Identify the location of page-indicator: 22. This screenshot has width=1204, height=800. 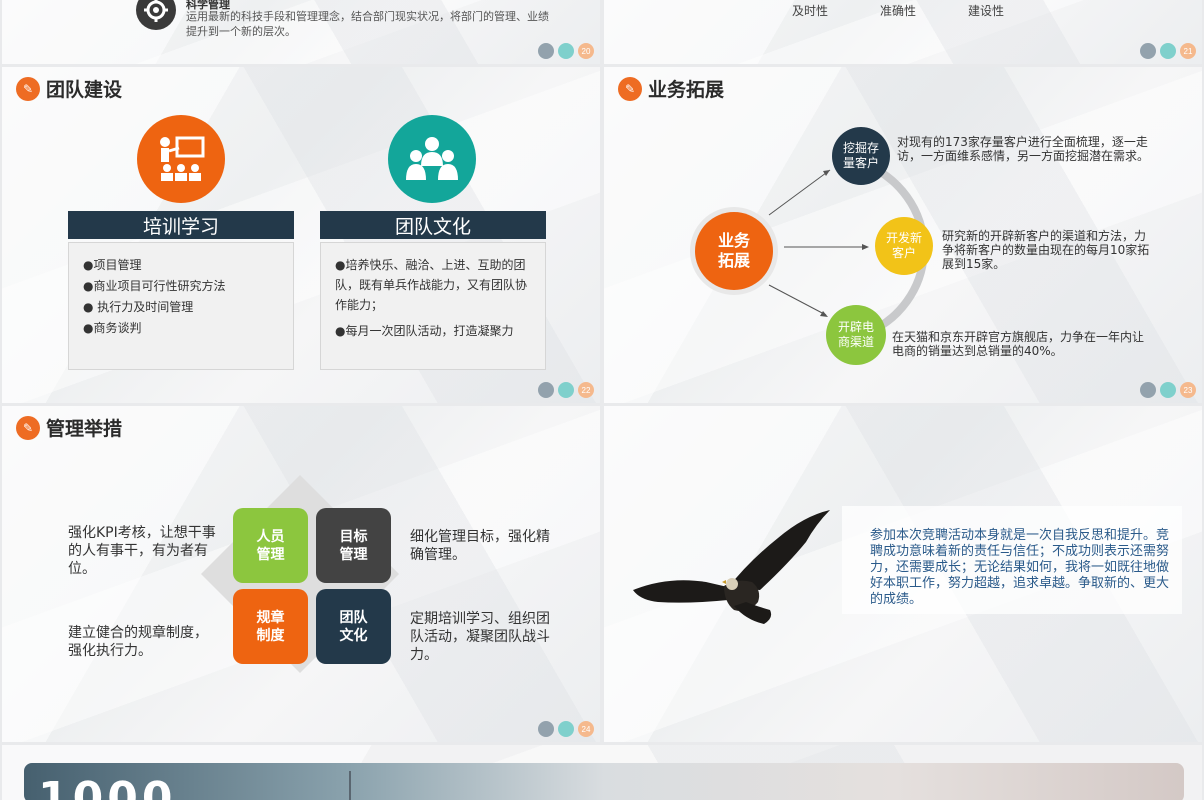
(566, 390).